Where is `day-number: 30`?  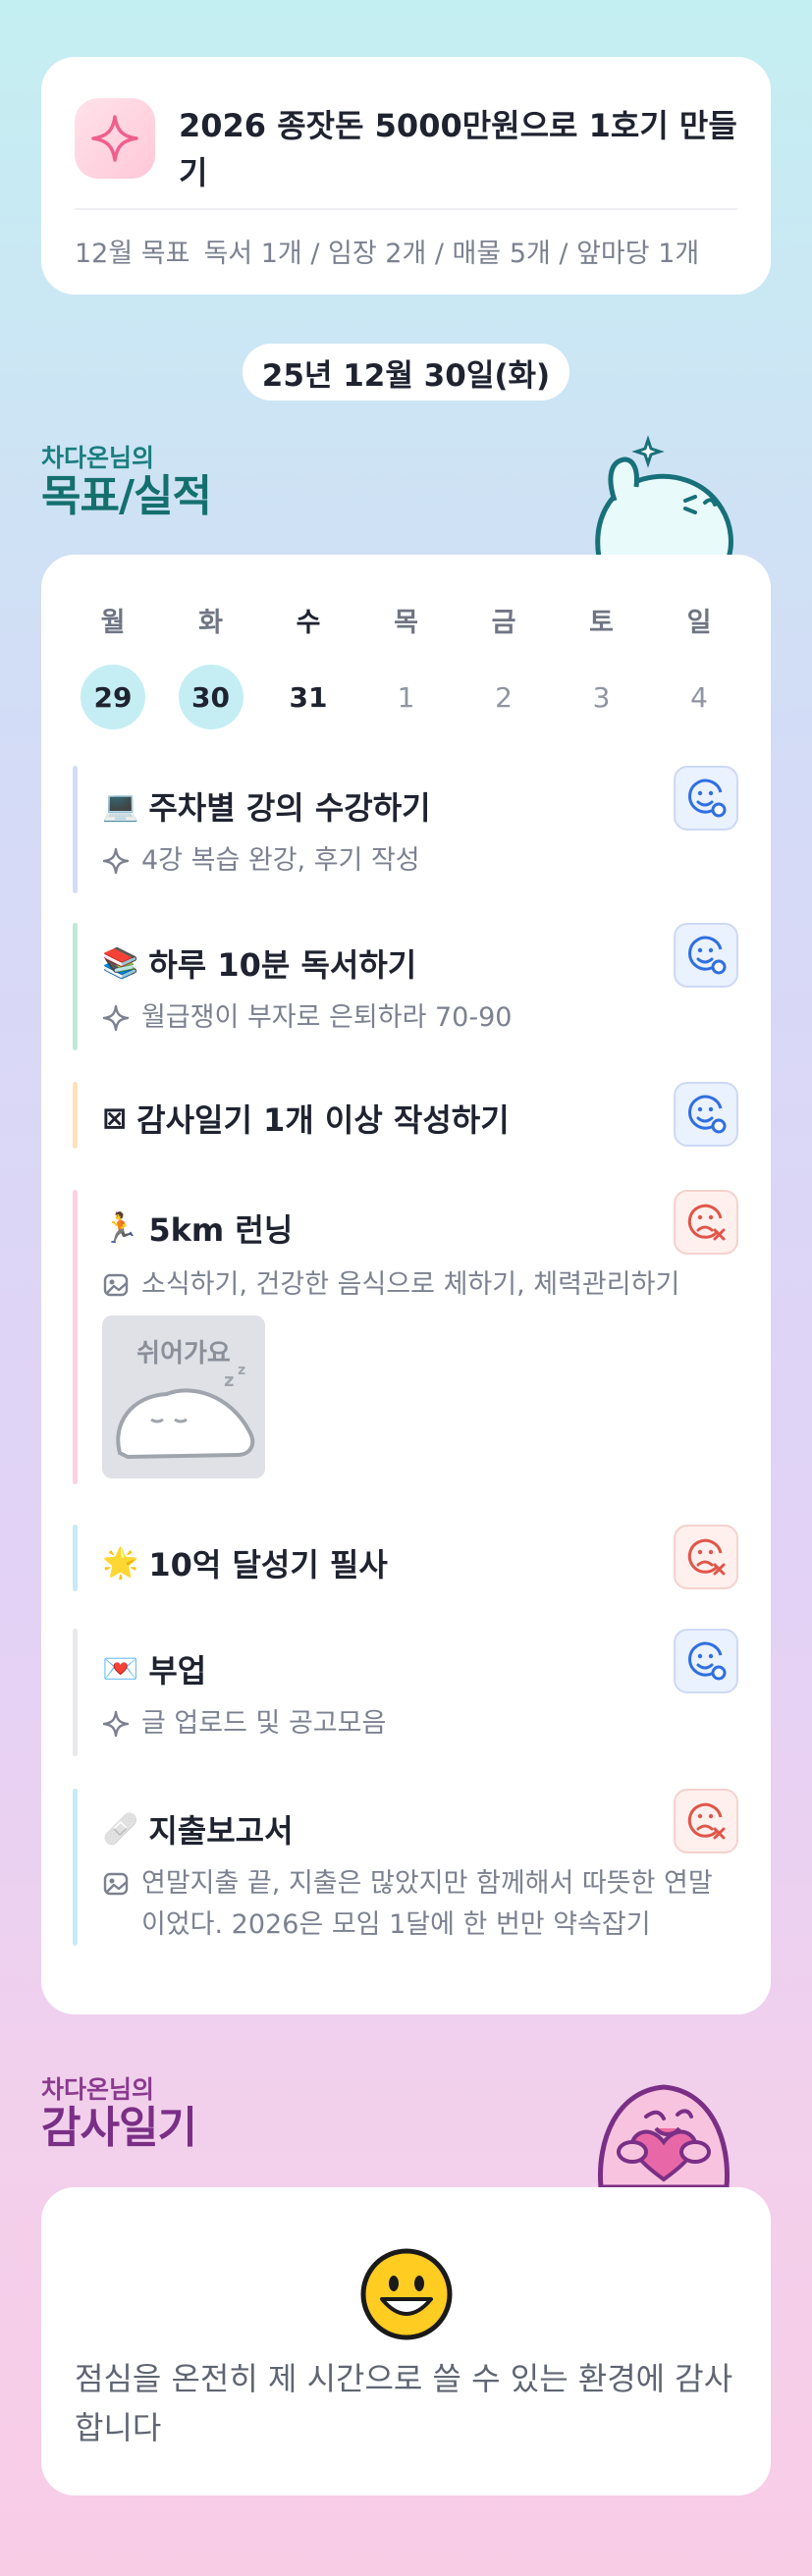
day-number: 30 is located at coordinates (211, 697).